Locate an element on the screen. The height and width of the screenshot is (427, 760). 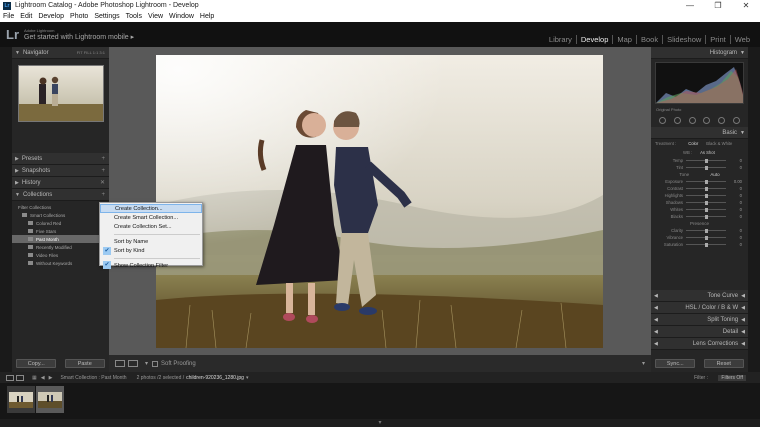
module-book: Book is located at coordinates (650, 39).